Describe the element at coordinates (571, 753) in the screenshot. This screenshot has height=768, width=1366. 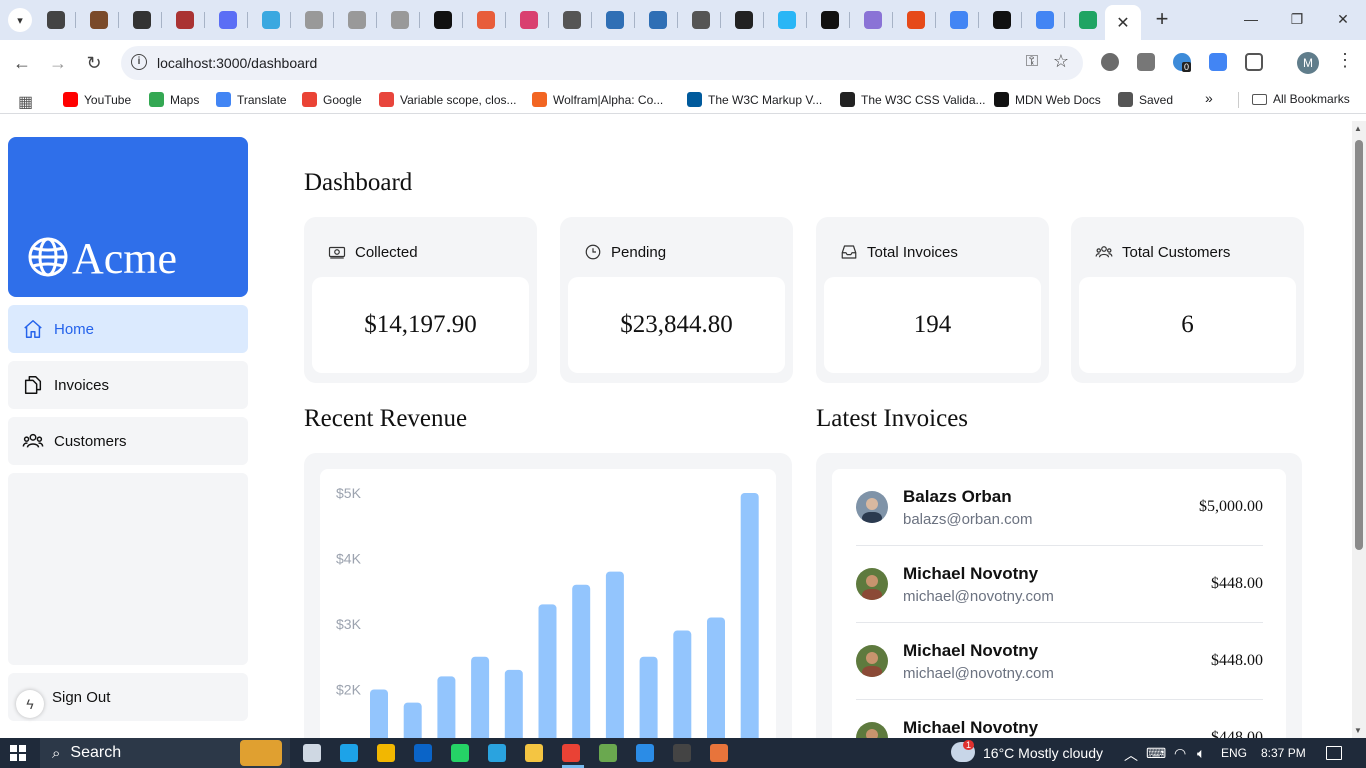
I see `taskbar-chrome-icon` at that location.